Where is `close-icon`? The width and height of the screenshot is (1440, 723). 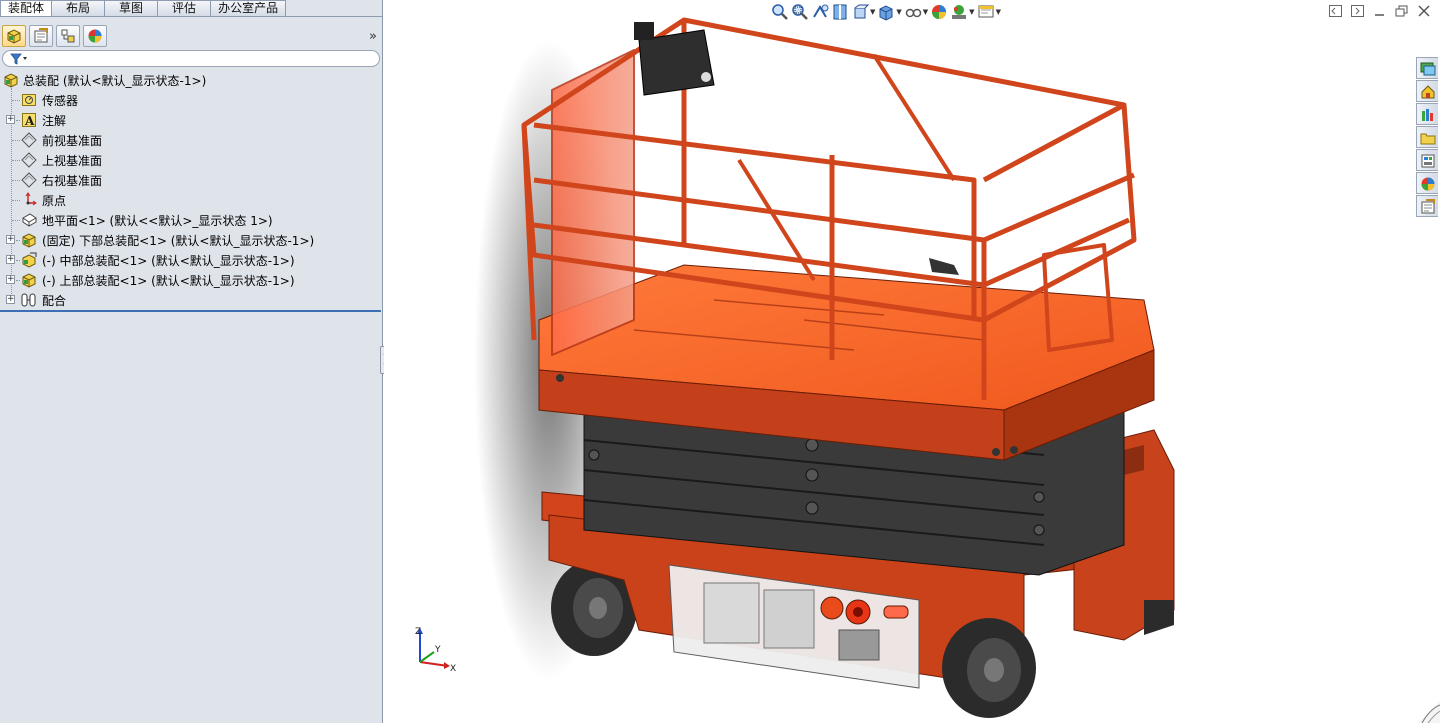
close-icon is located at coordinates (1424, 11).